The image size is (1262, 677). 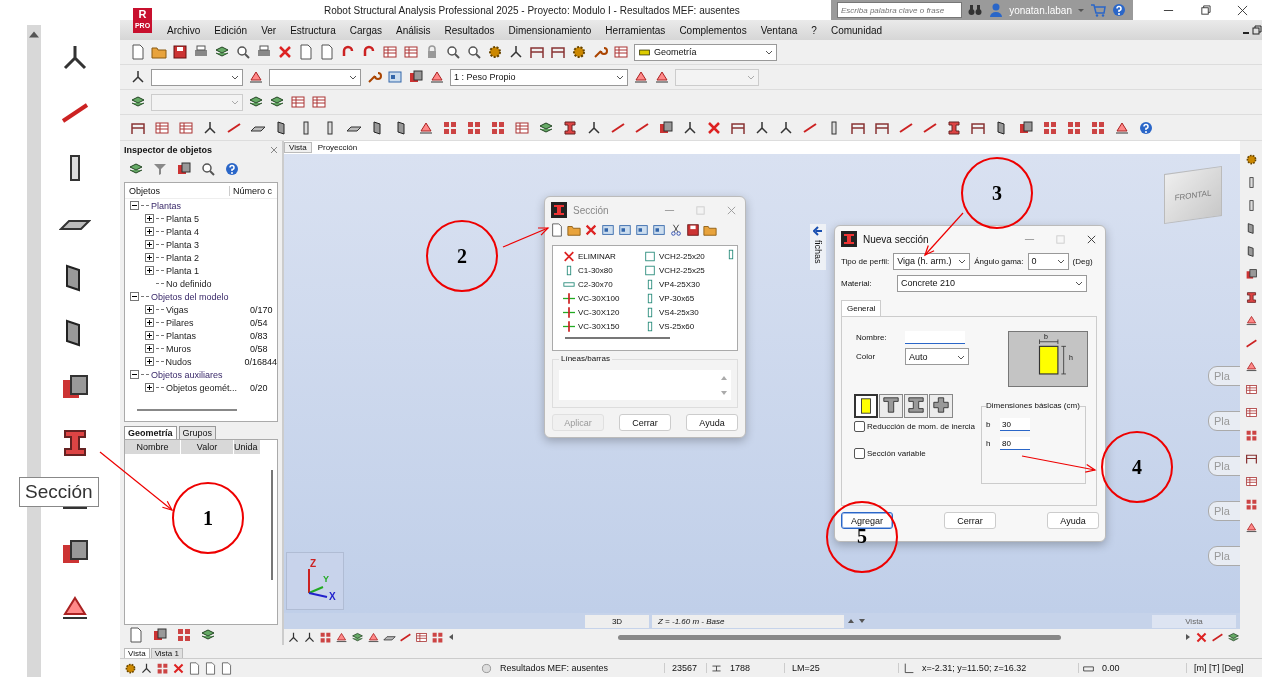 I want to click on menu-item: ?, so click(x=814, y=30).